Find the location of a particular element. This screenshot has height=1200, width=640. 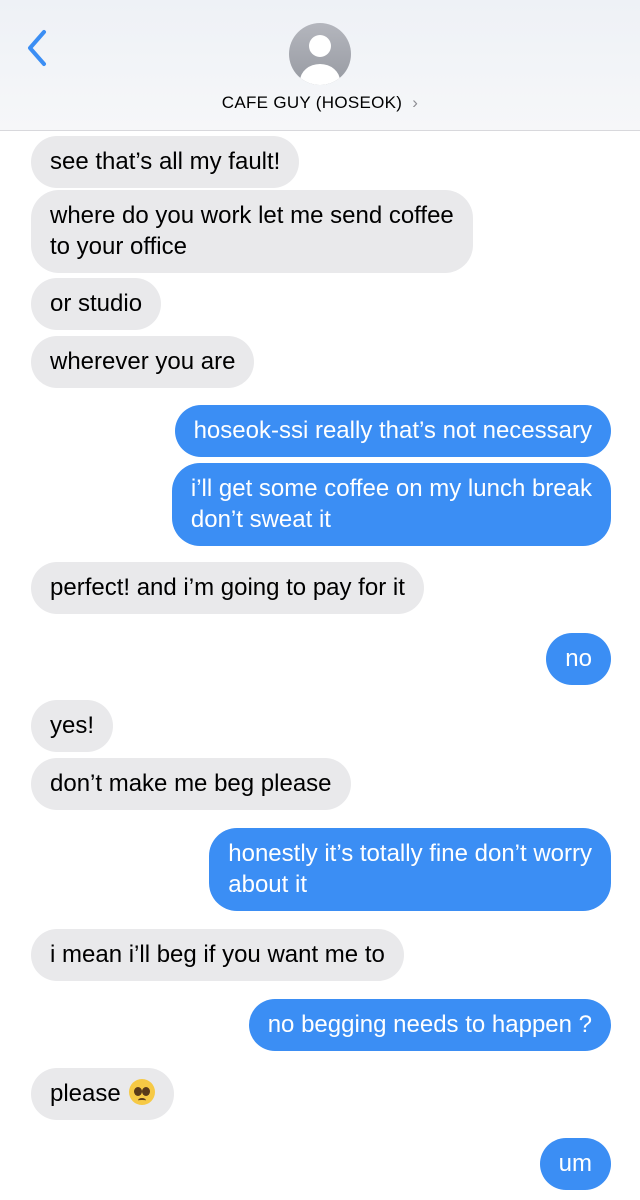

message-bubble-incoming: don’t make me beg please is located at coordinates (191, 784).